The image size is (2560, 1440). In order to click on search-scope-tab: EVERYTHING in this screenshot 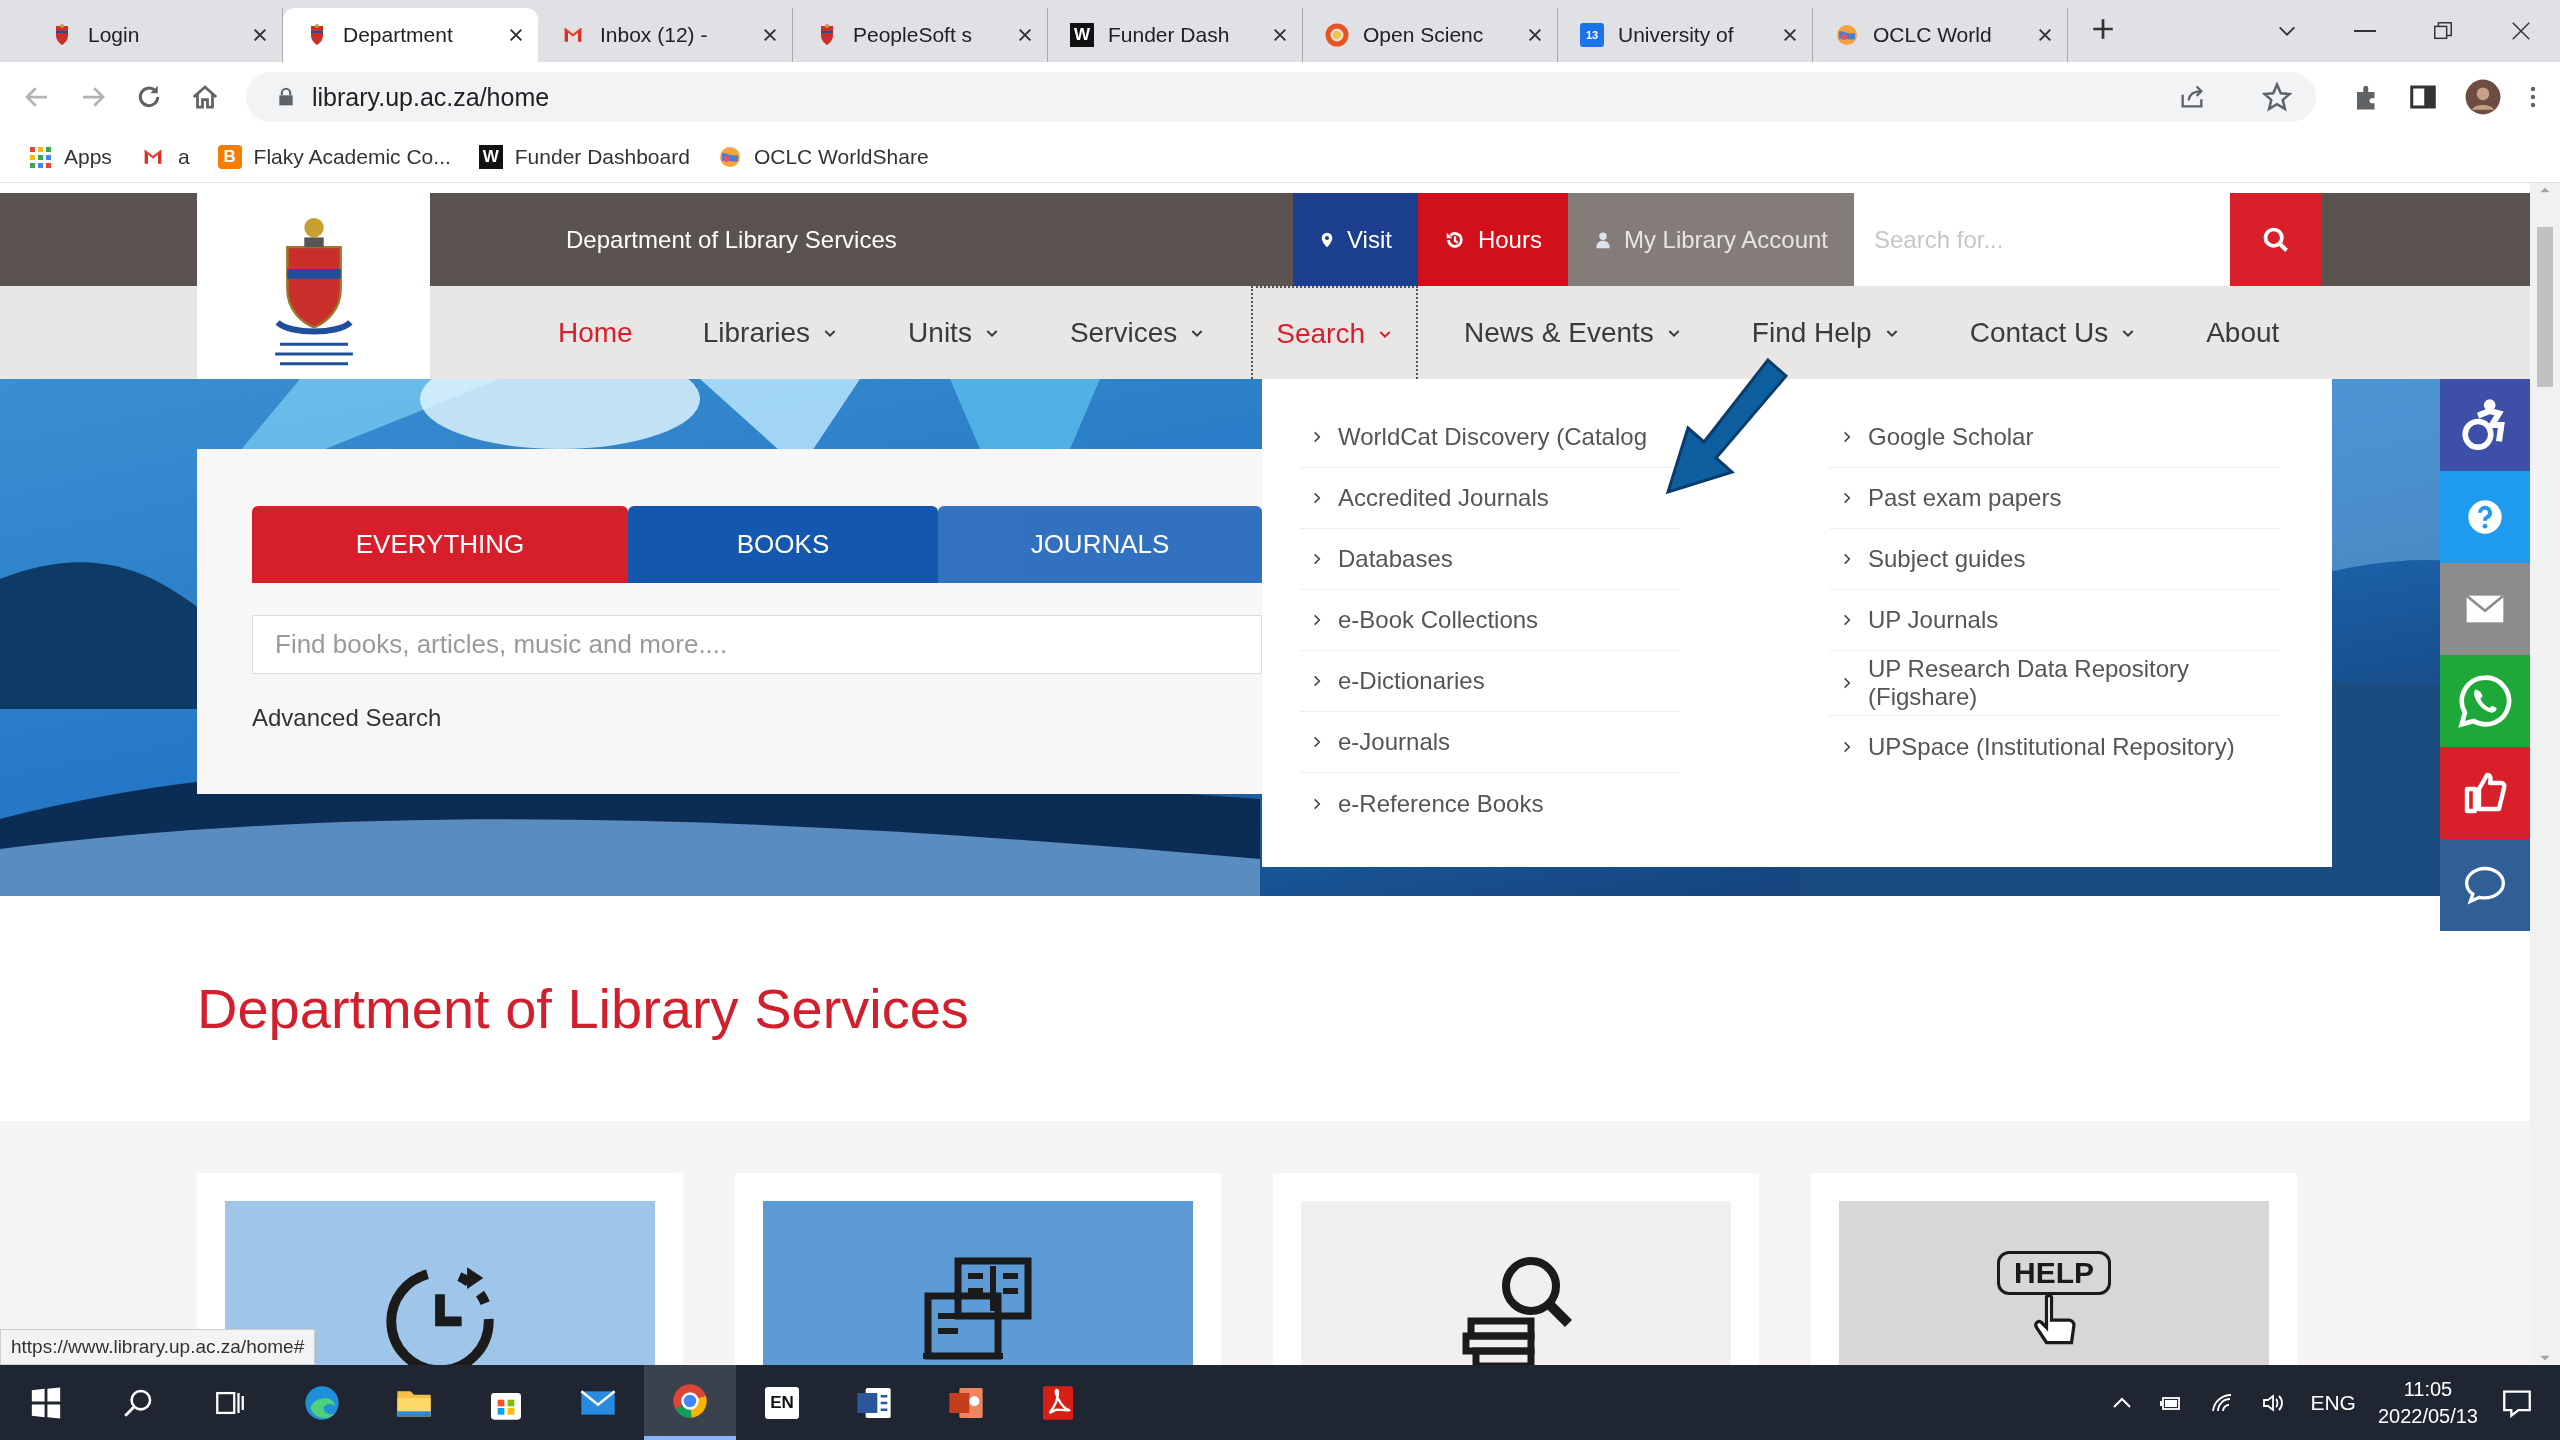, I will do `click(440, 544)`.